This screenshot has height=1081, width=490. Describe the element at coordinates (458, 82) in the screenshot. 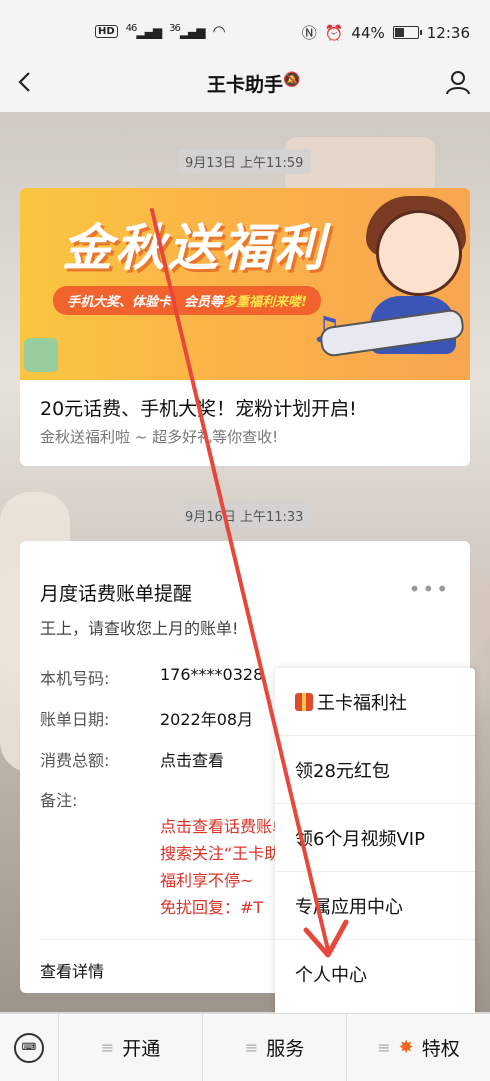

I see `profile-icon` at that location.